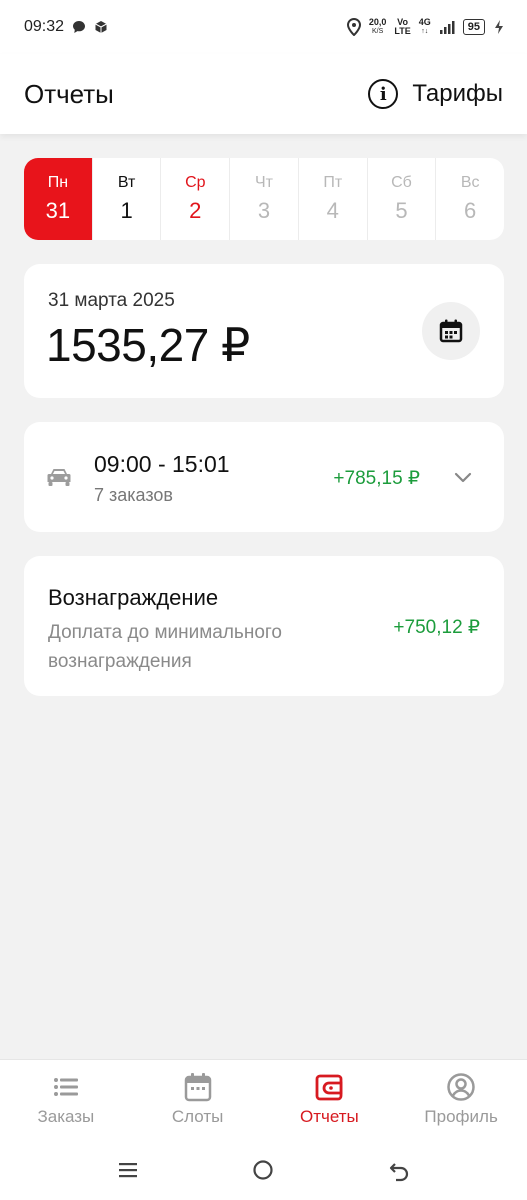 The height and width of the screenshot is (1200, 527). I want to click on bottom-nav: Заказы Слоты Отчеты Профиль, so click(263, 1099).